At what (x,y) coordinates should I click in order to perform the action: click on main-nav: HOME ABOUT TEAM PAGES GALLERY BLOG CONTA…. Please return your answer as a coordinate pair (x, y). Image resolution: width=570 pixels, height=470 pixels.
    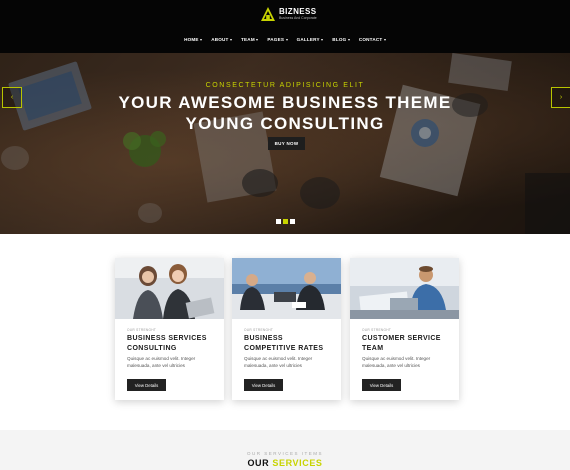
    Looking at the image, I should click on (285, 39).